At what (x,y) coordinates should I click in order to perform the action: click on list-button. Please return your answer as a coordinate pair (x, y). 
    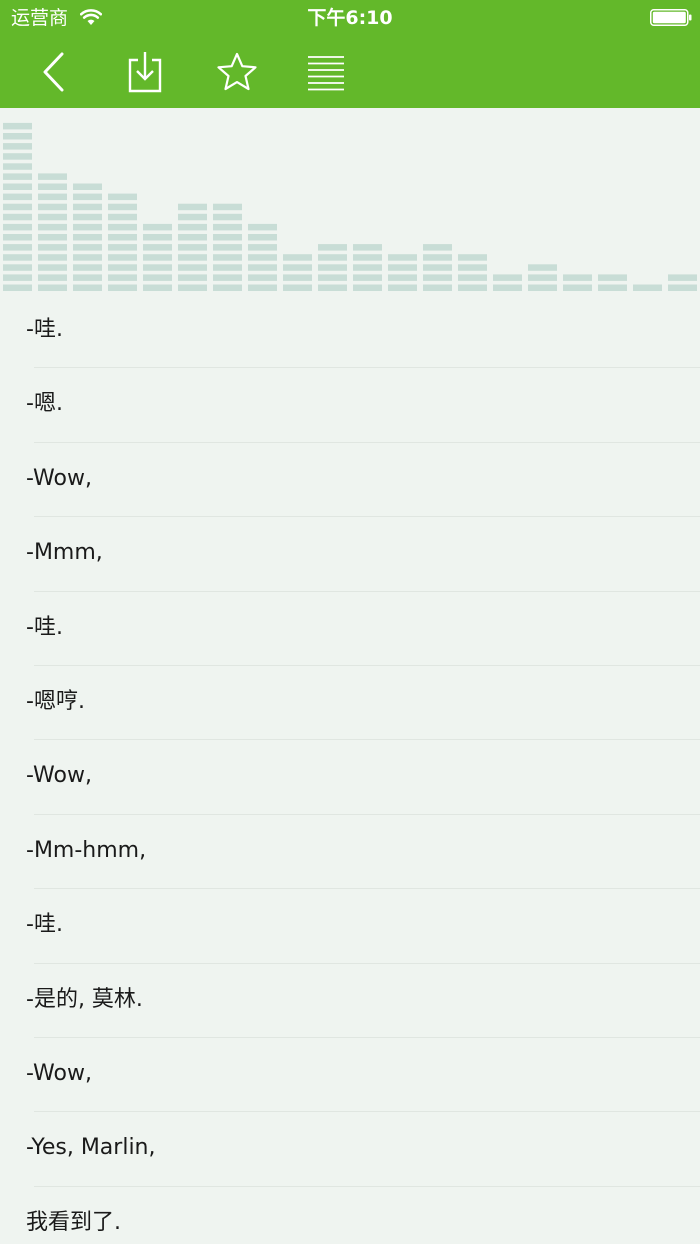
    Looking at the image, I should click on (326, 72).